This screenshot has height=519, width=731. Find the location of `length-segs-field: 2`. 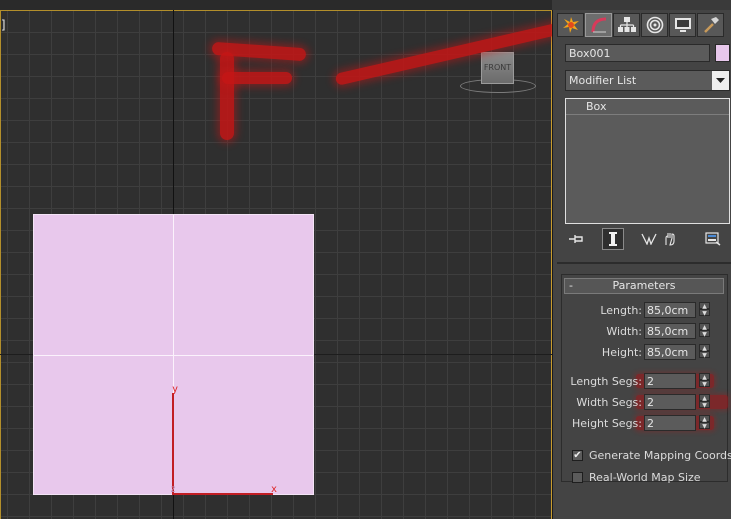

length-segs-field: 2 is located at coordinates (670, 381).